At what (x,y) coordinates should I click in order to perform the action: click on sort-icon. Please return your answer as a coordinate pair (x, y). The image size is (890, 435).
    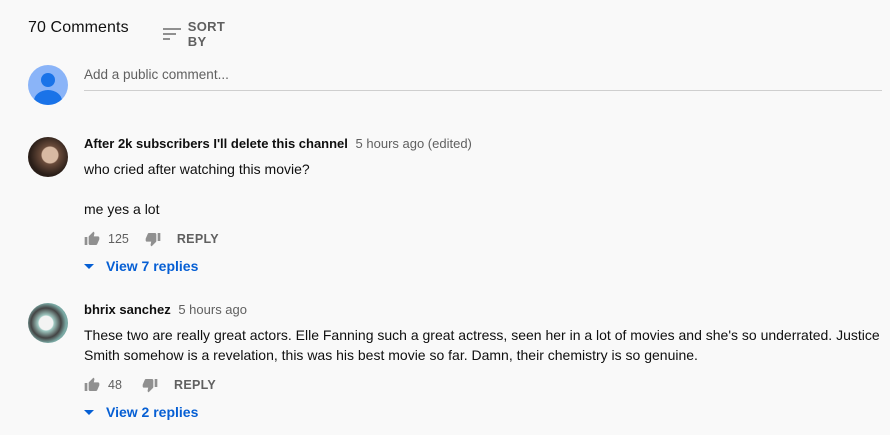
    Looking at the image, I should click on (172, 34).